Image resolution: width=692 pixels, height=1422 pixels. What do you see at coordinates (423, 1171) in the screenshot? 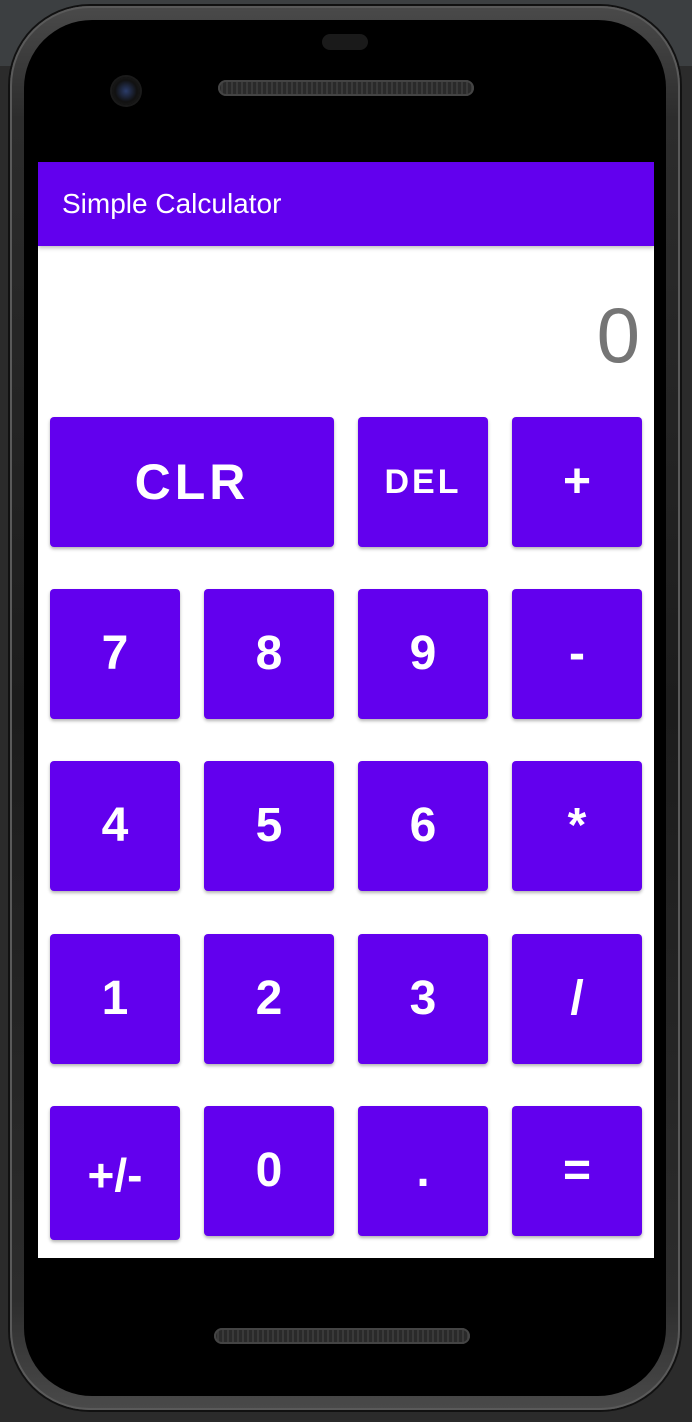
I see `decimal-button: .` at bounding box center [423, 1171].